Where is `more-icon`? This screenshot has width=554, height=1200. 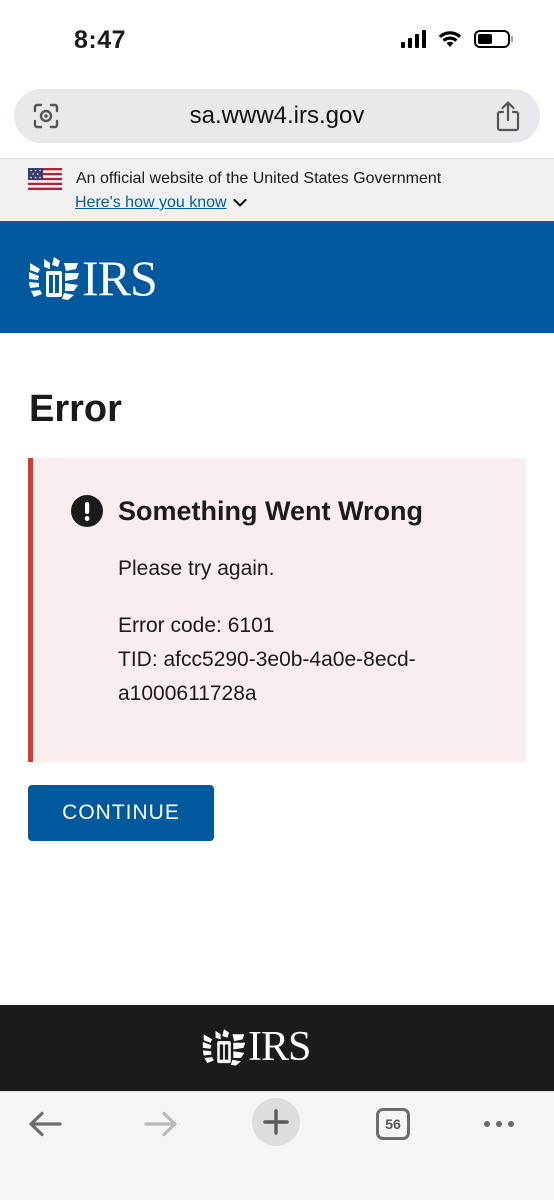
more-icon is located at coordinates (499, 1124).